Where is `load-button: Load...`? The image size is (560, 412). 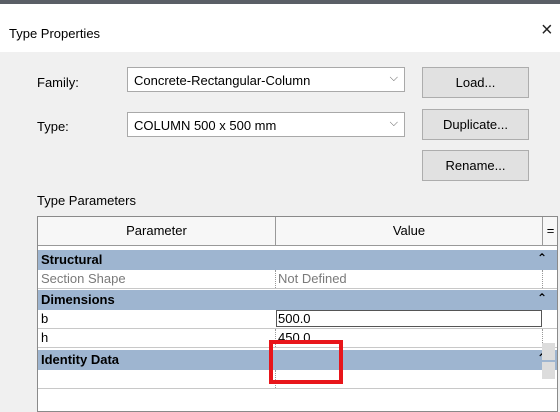
load-button: Load... is located at coordinates (475, 82).